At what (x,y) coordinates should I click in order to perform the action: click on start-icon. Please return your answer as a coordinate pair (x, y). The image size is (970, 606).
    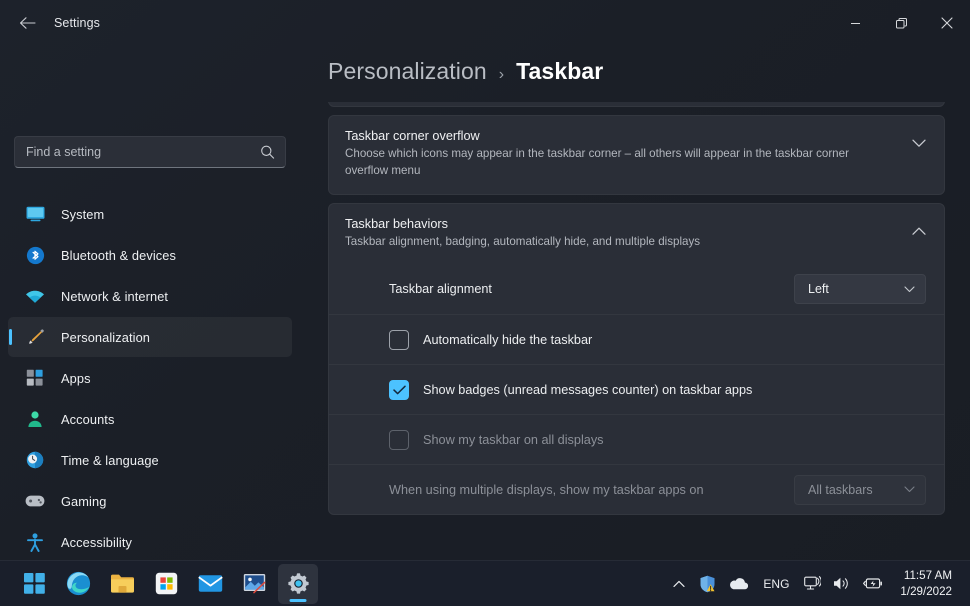
    Looking at the image, I should click on (34, 583).